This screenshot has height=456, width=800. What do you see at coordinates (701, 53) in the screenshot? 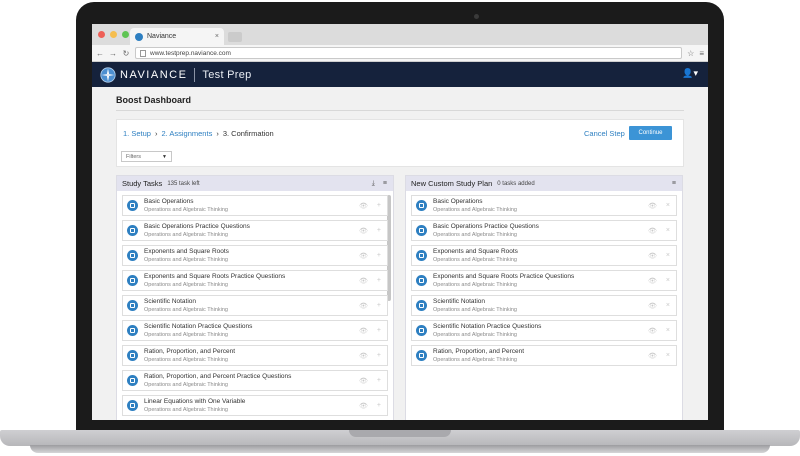
I see `browser-menu-icon: ≡` at bounding box center [701, 53].